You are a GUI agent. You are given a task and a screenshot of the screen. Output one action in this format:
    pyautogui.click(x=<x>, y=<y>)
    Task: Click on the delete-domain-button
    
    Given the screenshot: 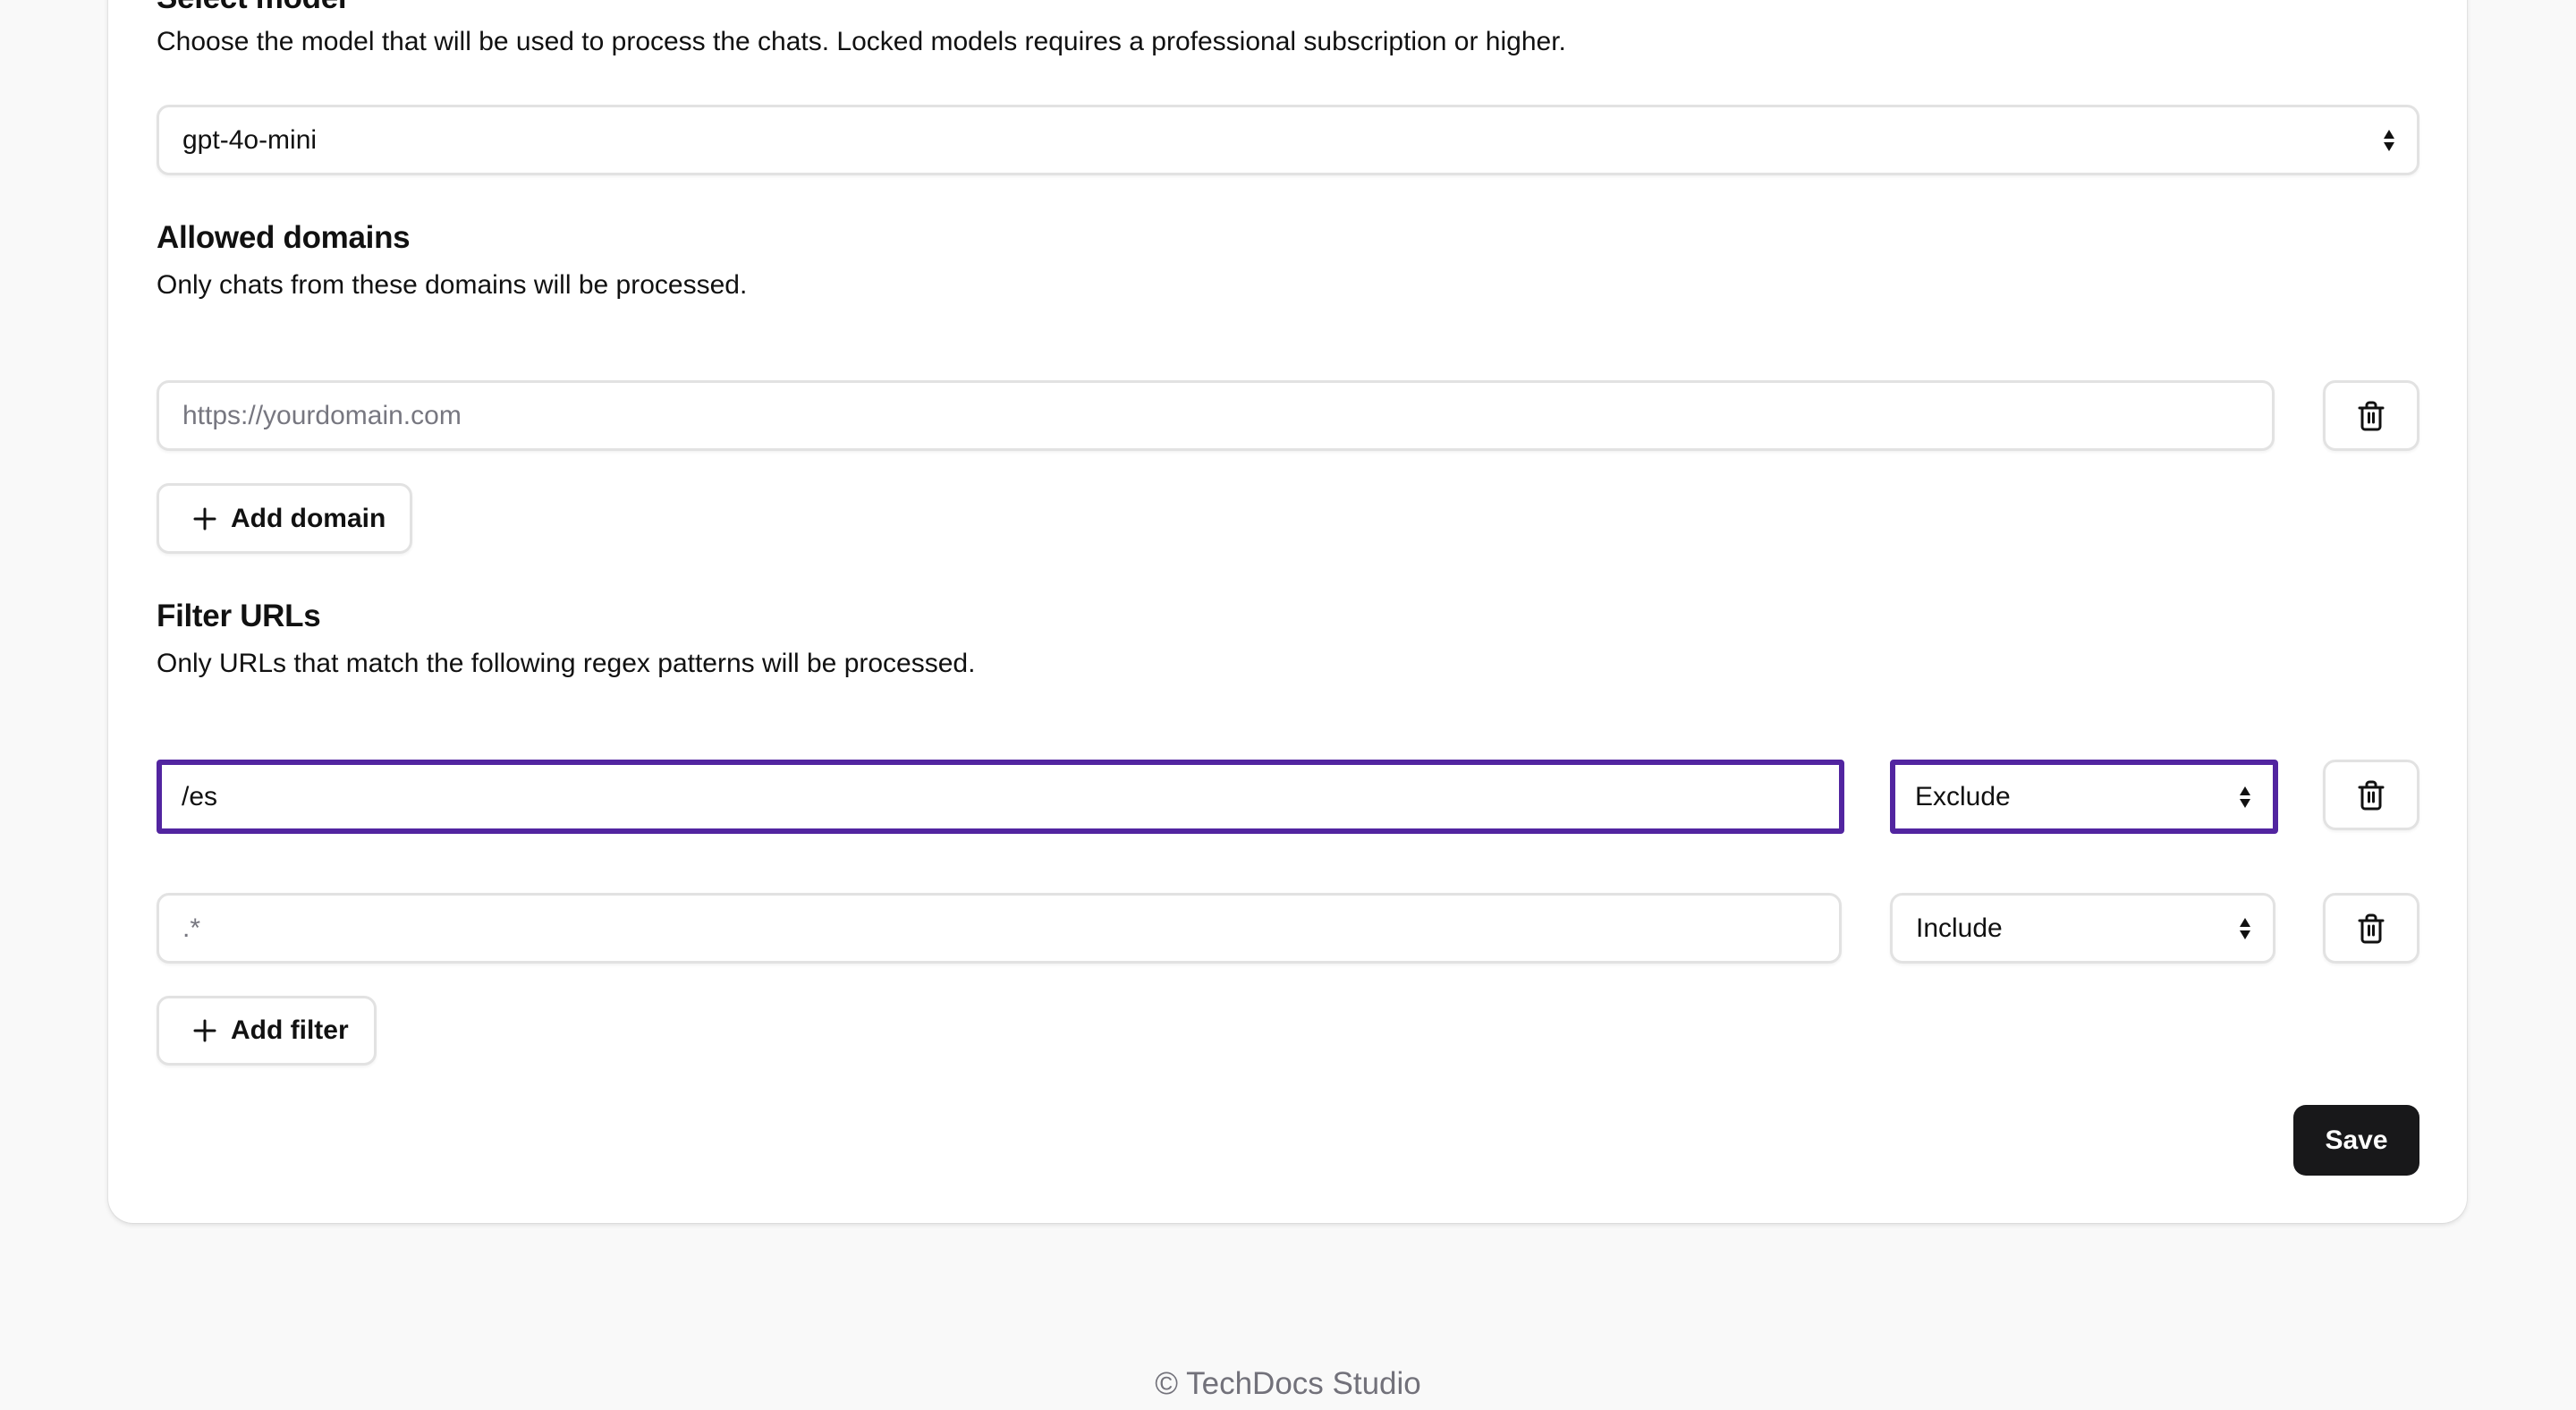 What is the action you would take?
    pyautogui.click(x=2371, y=416)
    